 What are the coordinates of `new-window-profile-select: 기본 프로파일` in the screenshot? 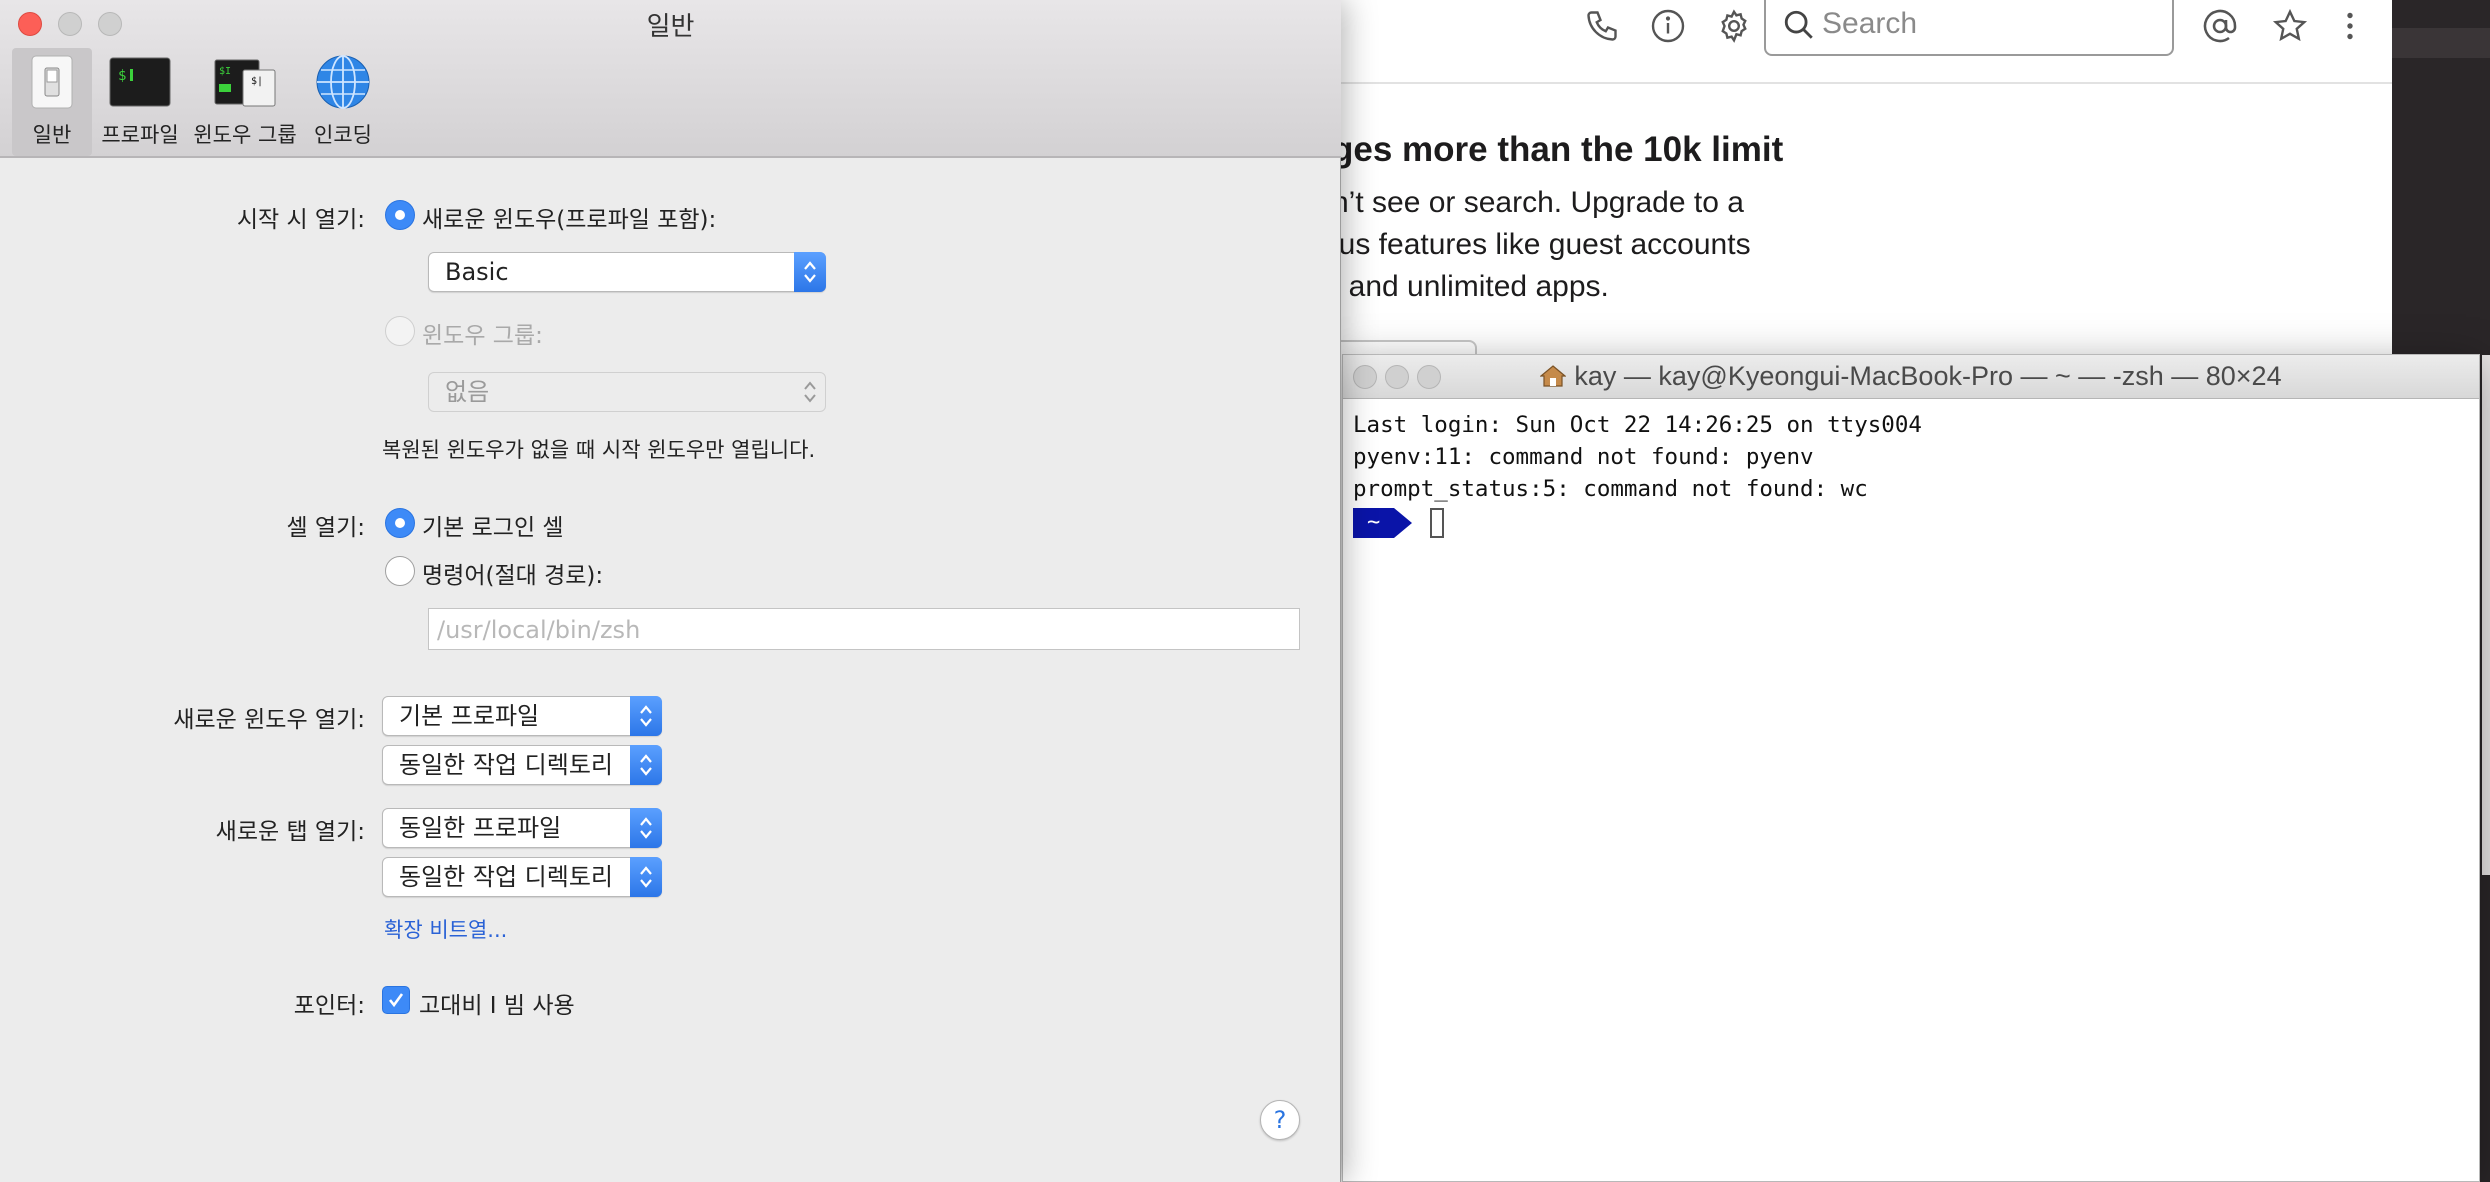 It's located at (522, 716).